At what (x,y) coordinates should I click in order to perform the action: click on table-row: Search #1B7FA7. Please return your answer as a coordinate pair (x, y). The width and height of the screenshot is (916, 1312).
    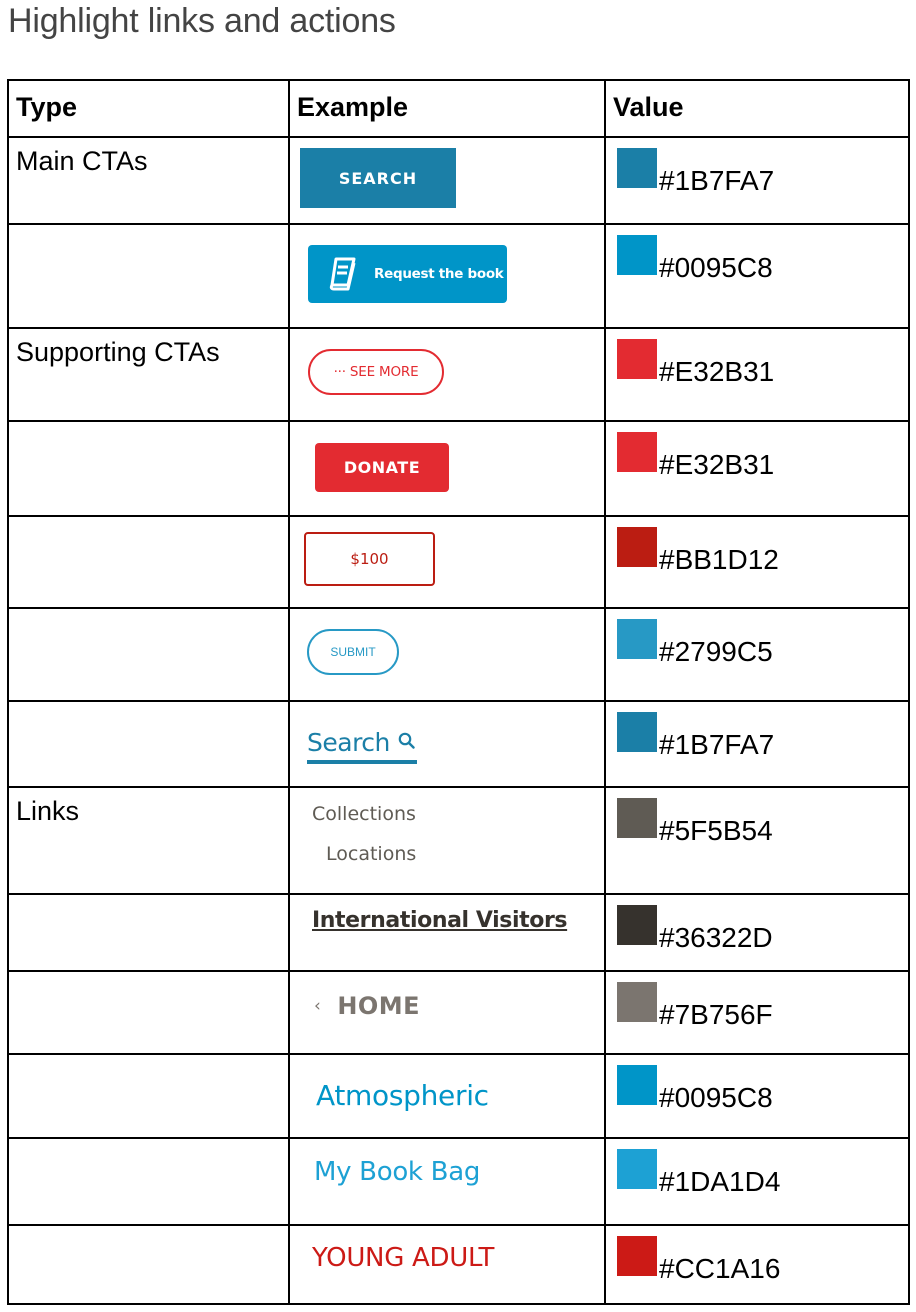
    Looking at the image, I should click on (458, 744).